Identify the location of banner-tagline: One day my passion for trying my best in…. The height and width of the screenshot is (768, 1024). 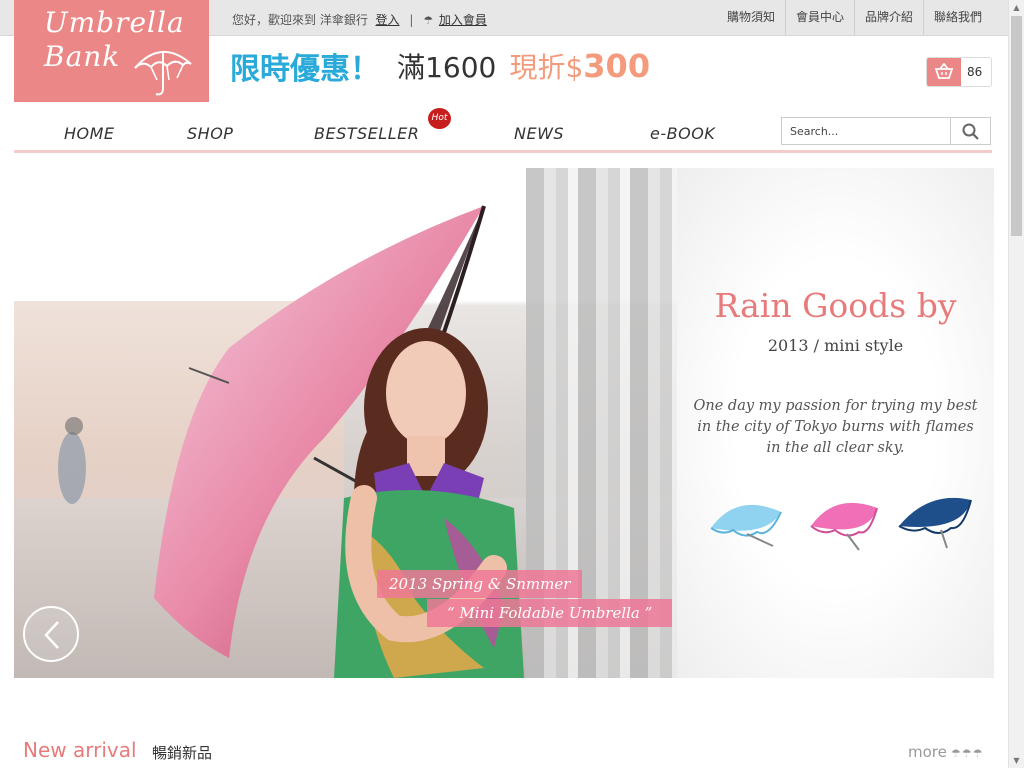
(835, 427).